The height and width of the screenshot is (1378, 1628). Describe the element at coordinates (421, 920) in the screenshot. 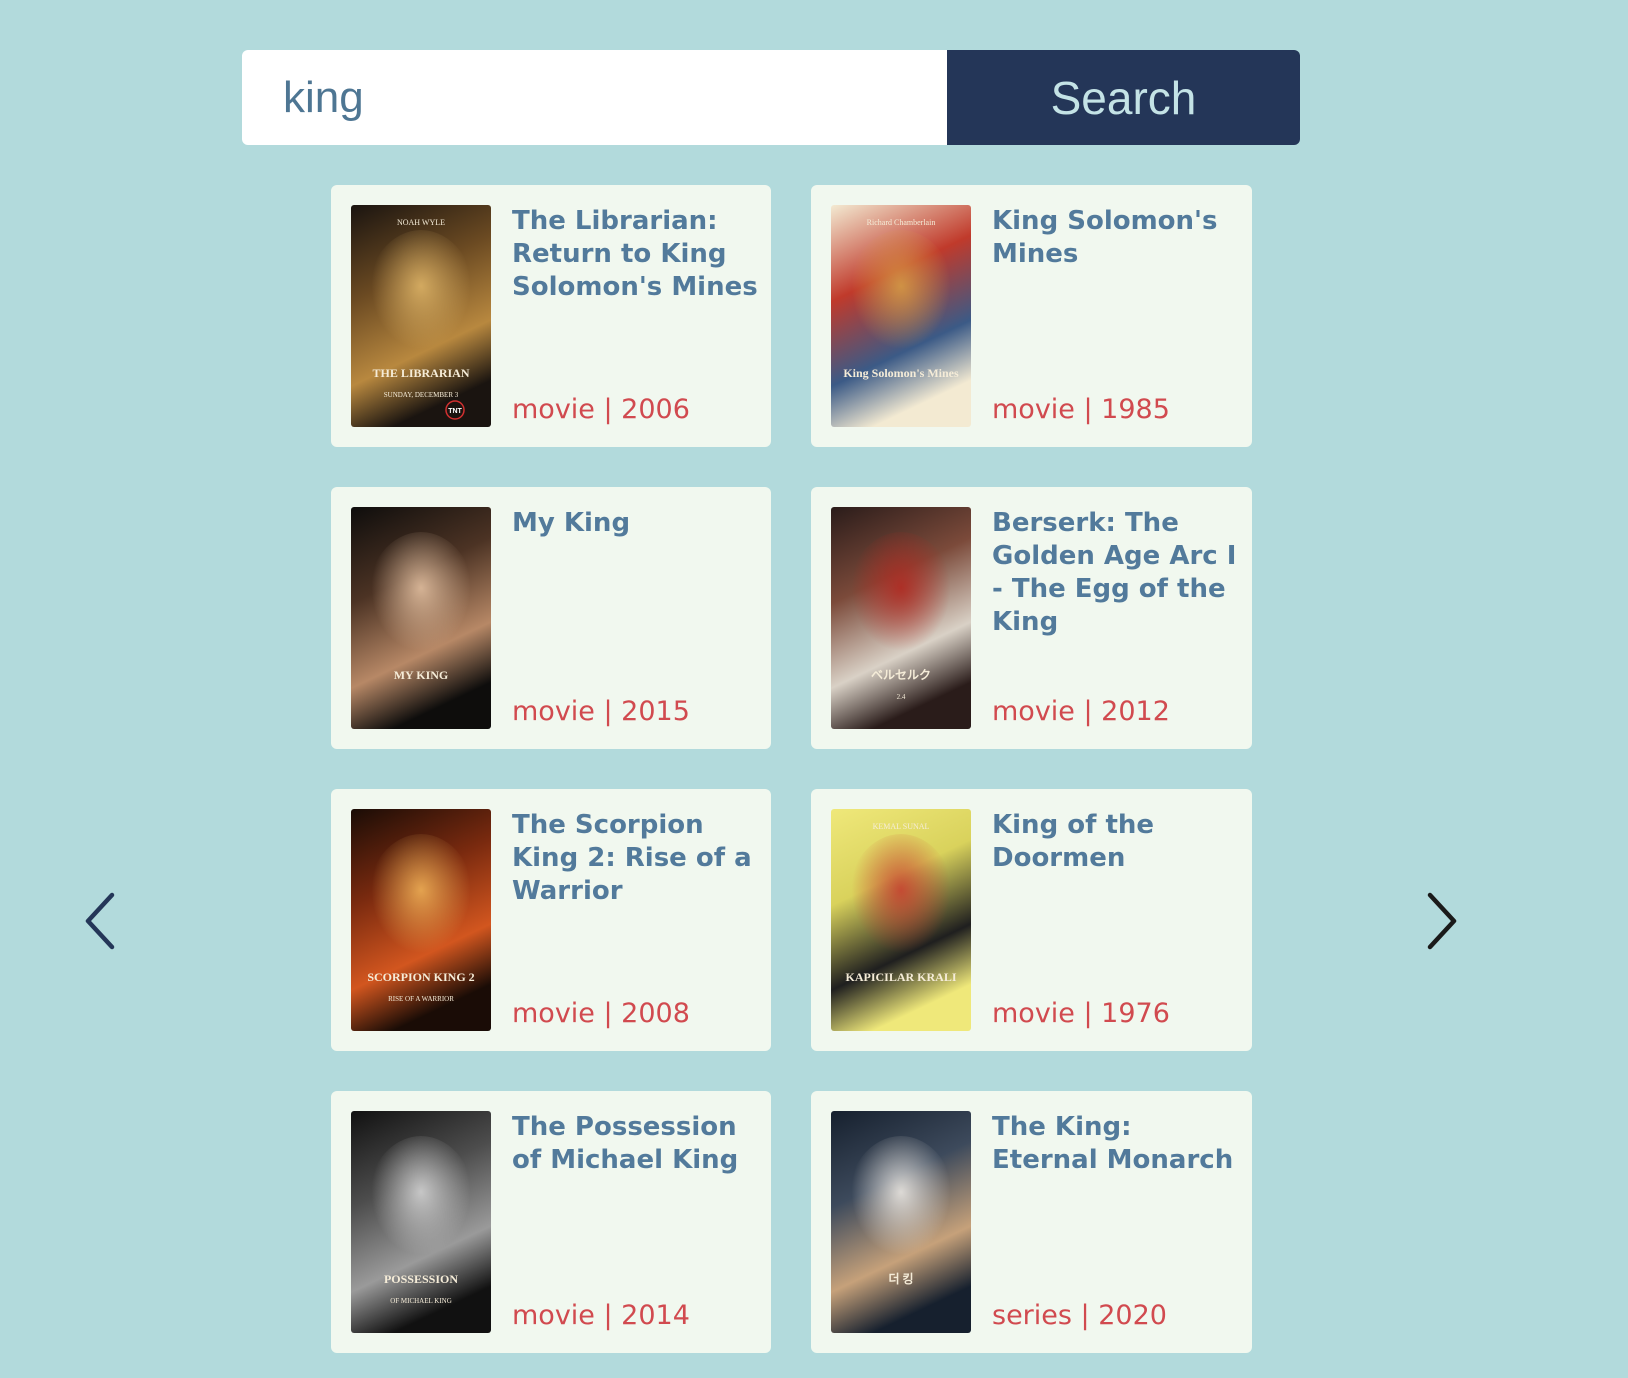

I see `poster-image: SCORPION KING 2 RISE OF A WARRIOR` at that location.